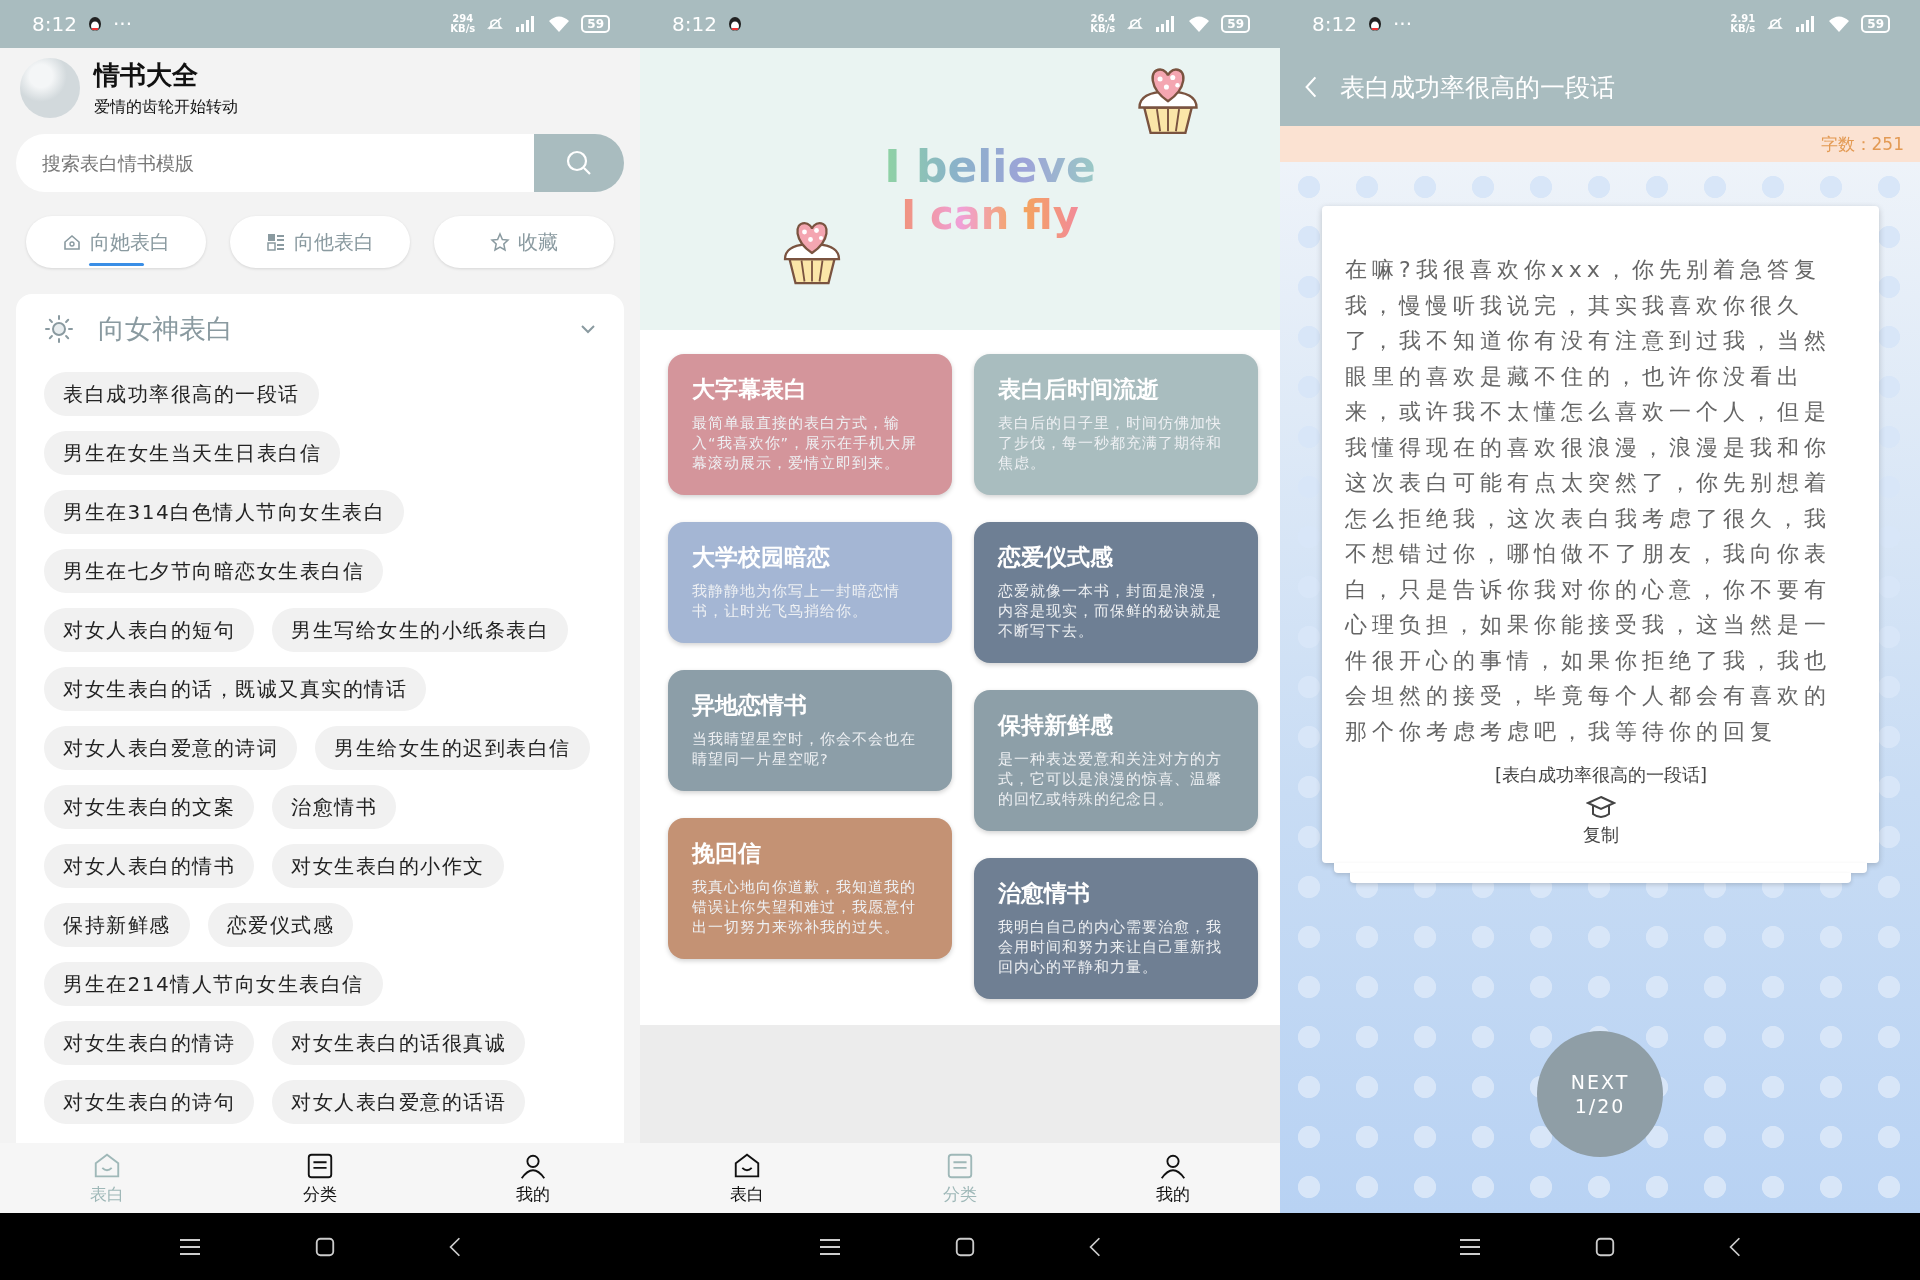 This screenshot has width=1920, height=1280. Describe the element at coordinates (59, 329) in the screenshot. I see `sun-icon` at that location.